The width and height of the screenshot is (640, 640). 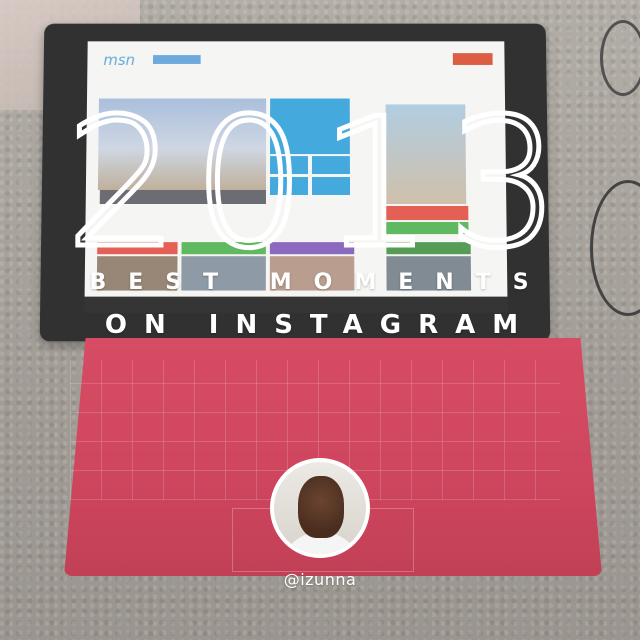 I want to click on username-handle: @izunna, so click(x=320, y=579).